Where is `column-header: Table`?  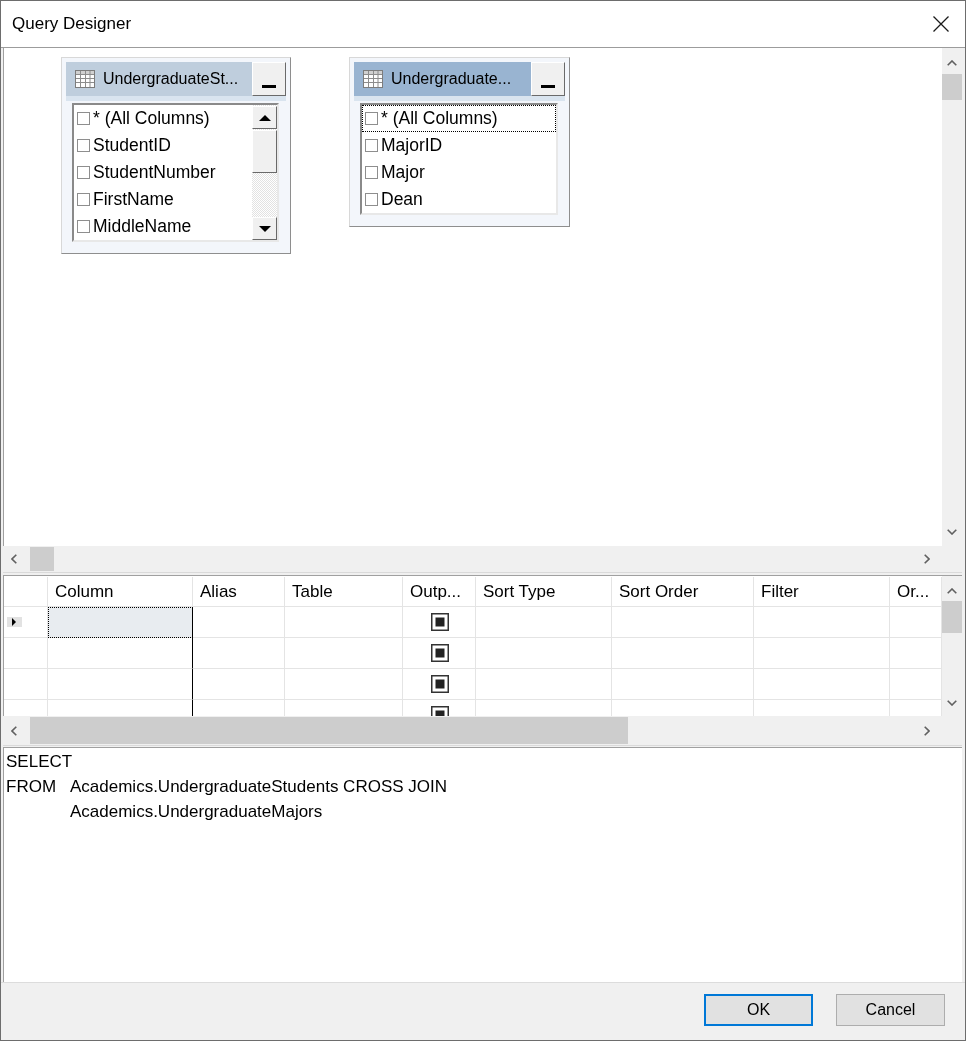
column-header: Table is located at coordinates (344, 592).